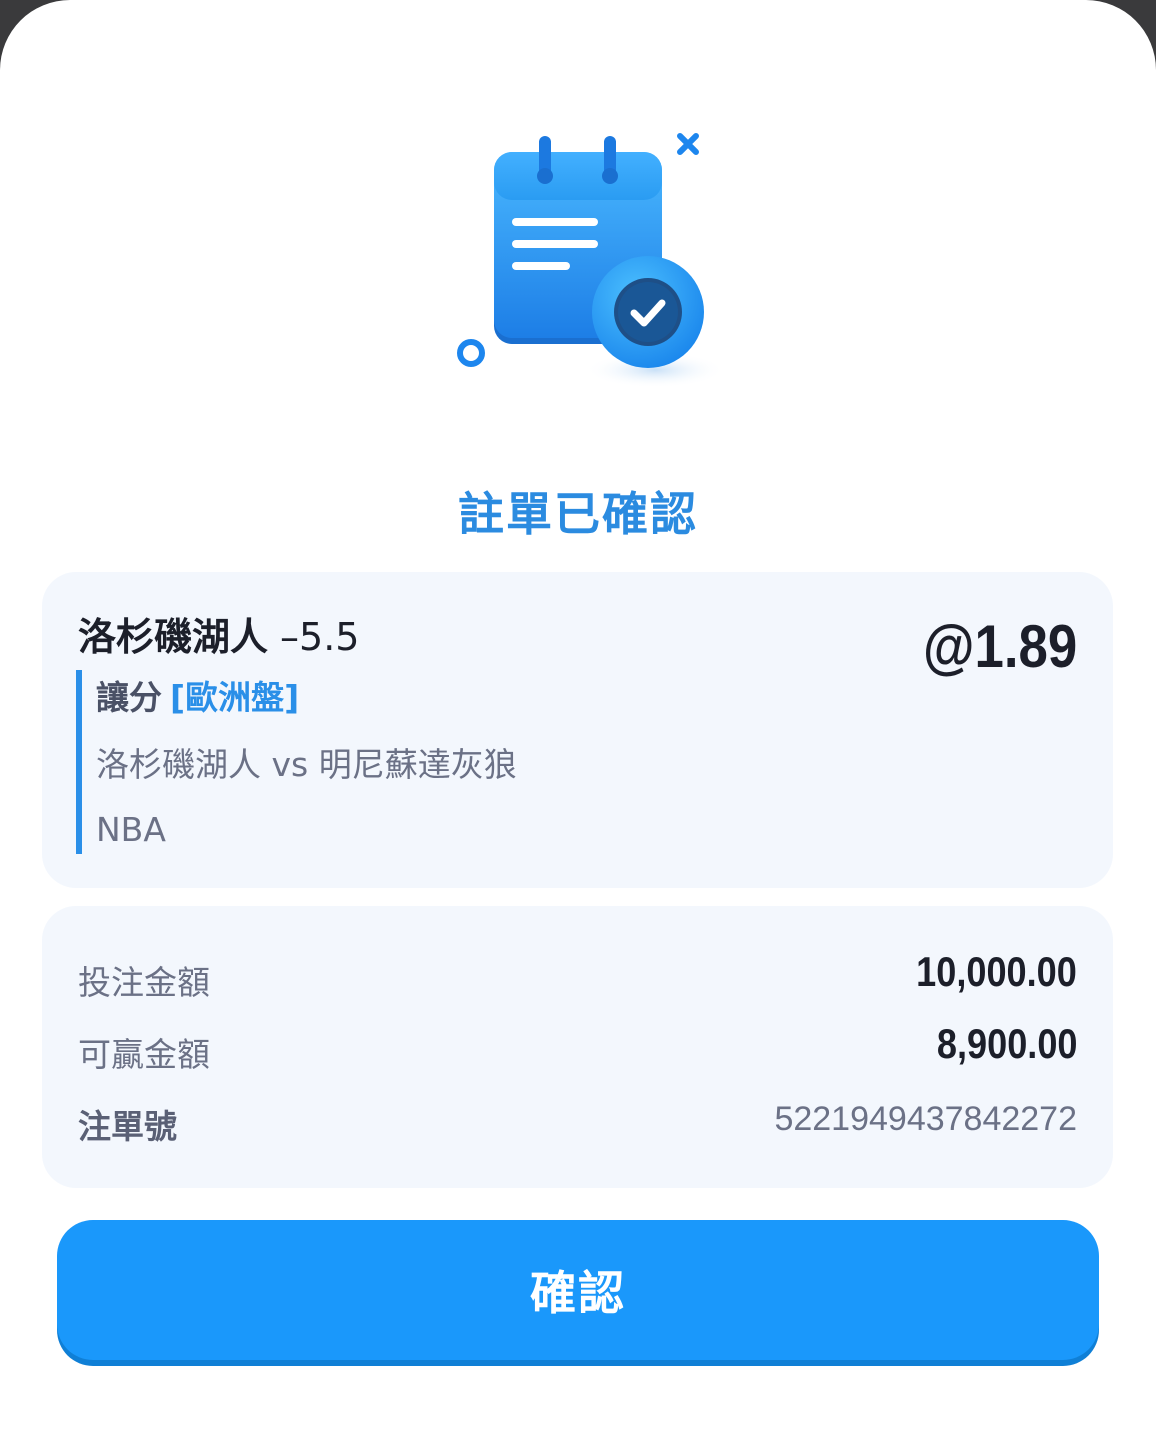  Describe the element at coordinates (306, 764) in the screenshot. I see `matchup: 洛杉磯湖人 vs 明尼蘇達灰狼` at that location.